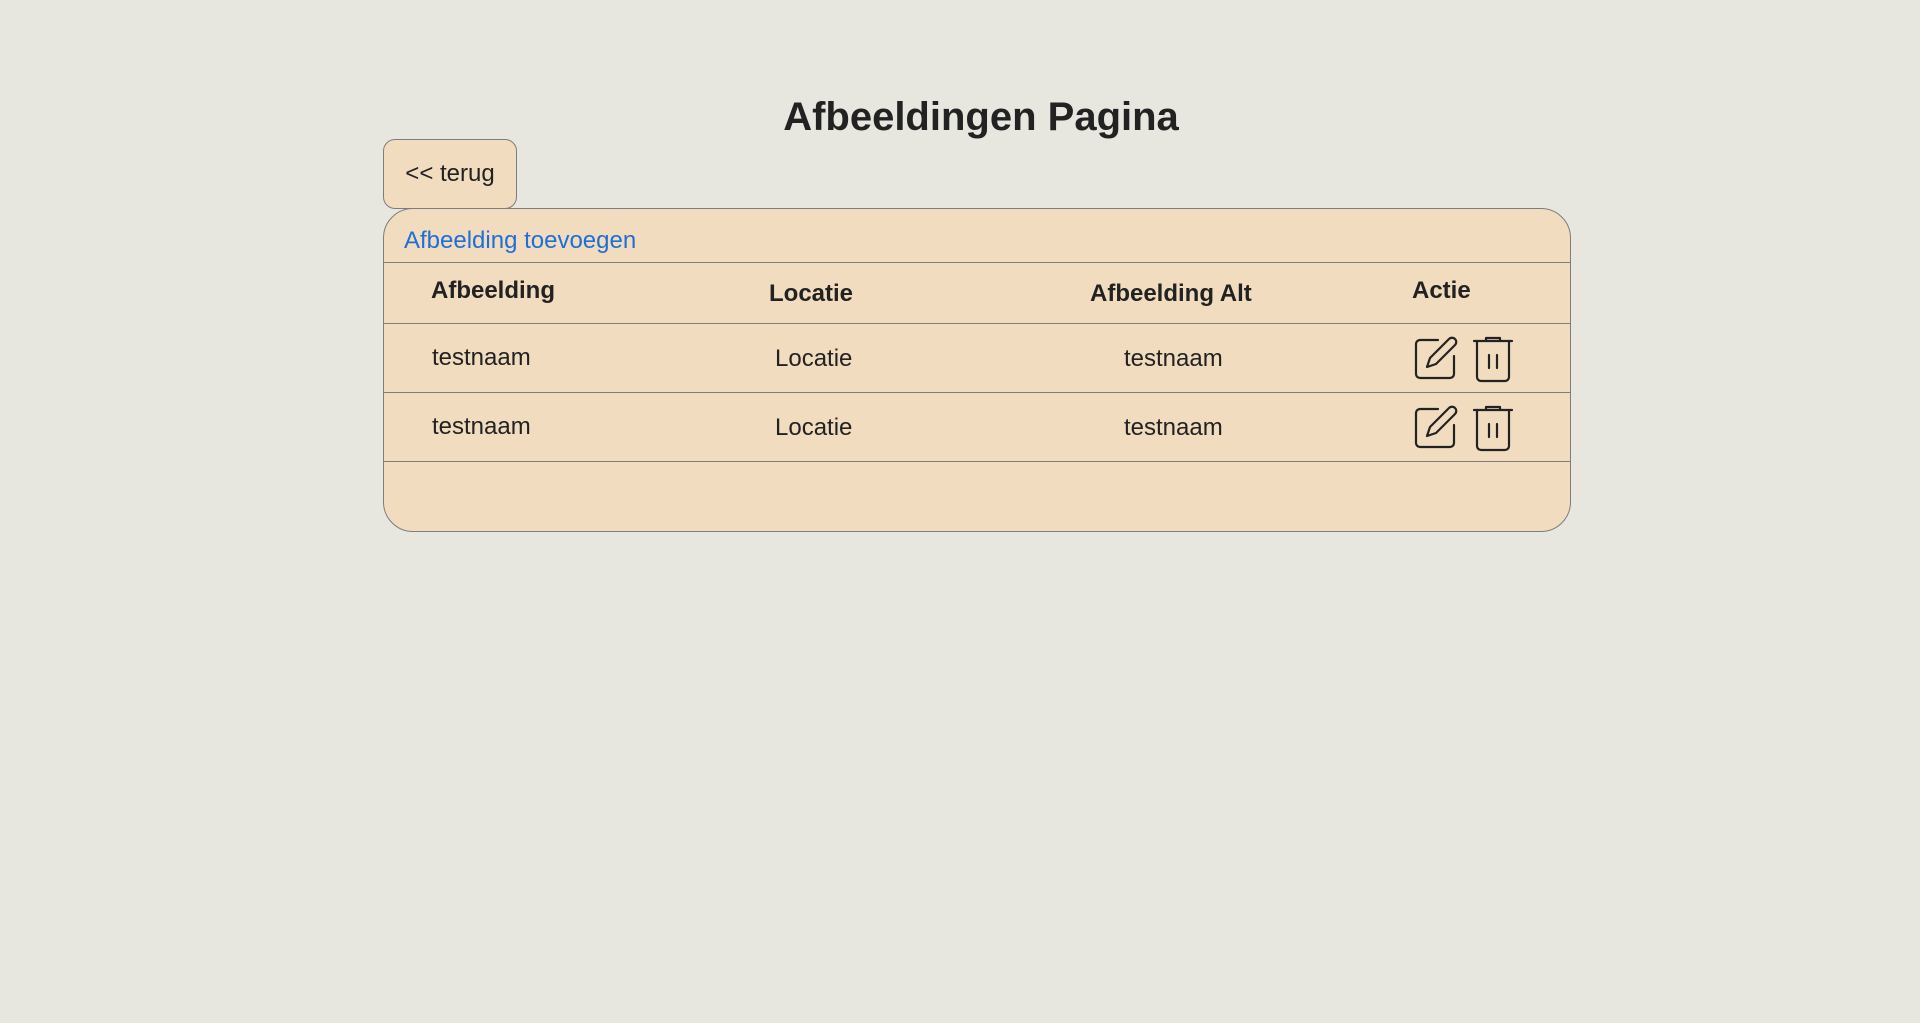  I want to click on back-button: << terug, so click(450, 174).